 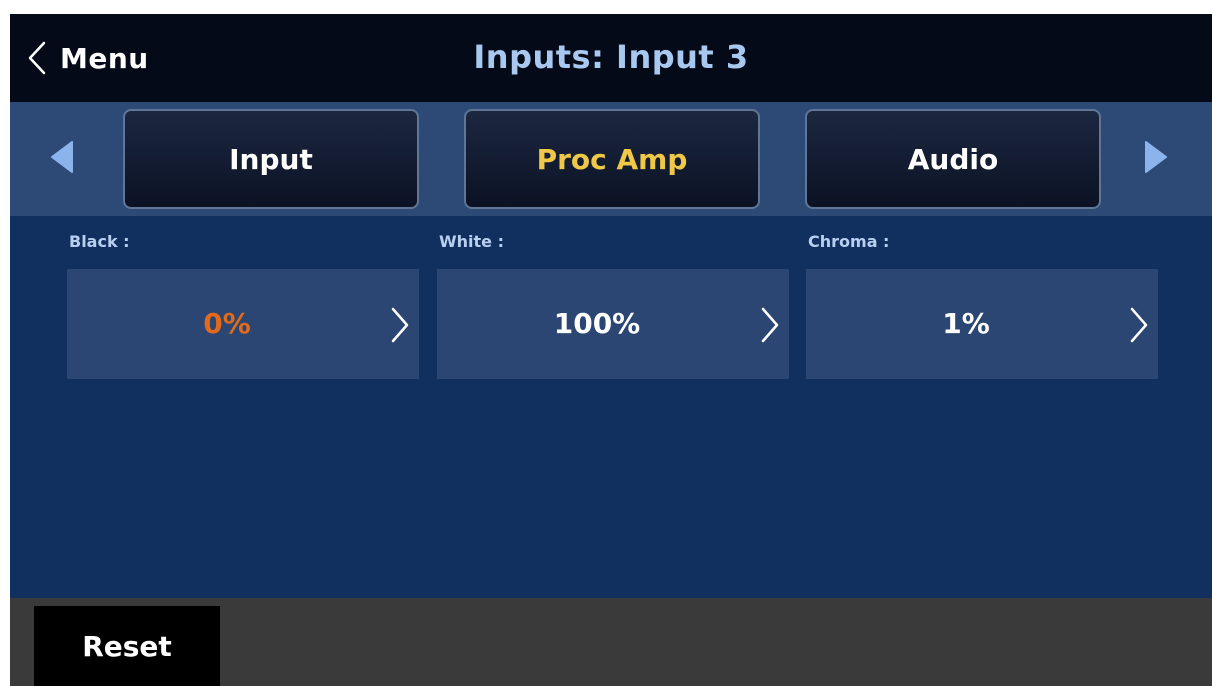 I want to click on white-label: White :, so click(x=471, y=241).